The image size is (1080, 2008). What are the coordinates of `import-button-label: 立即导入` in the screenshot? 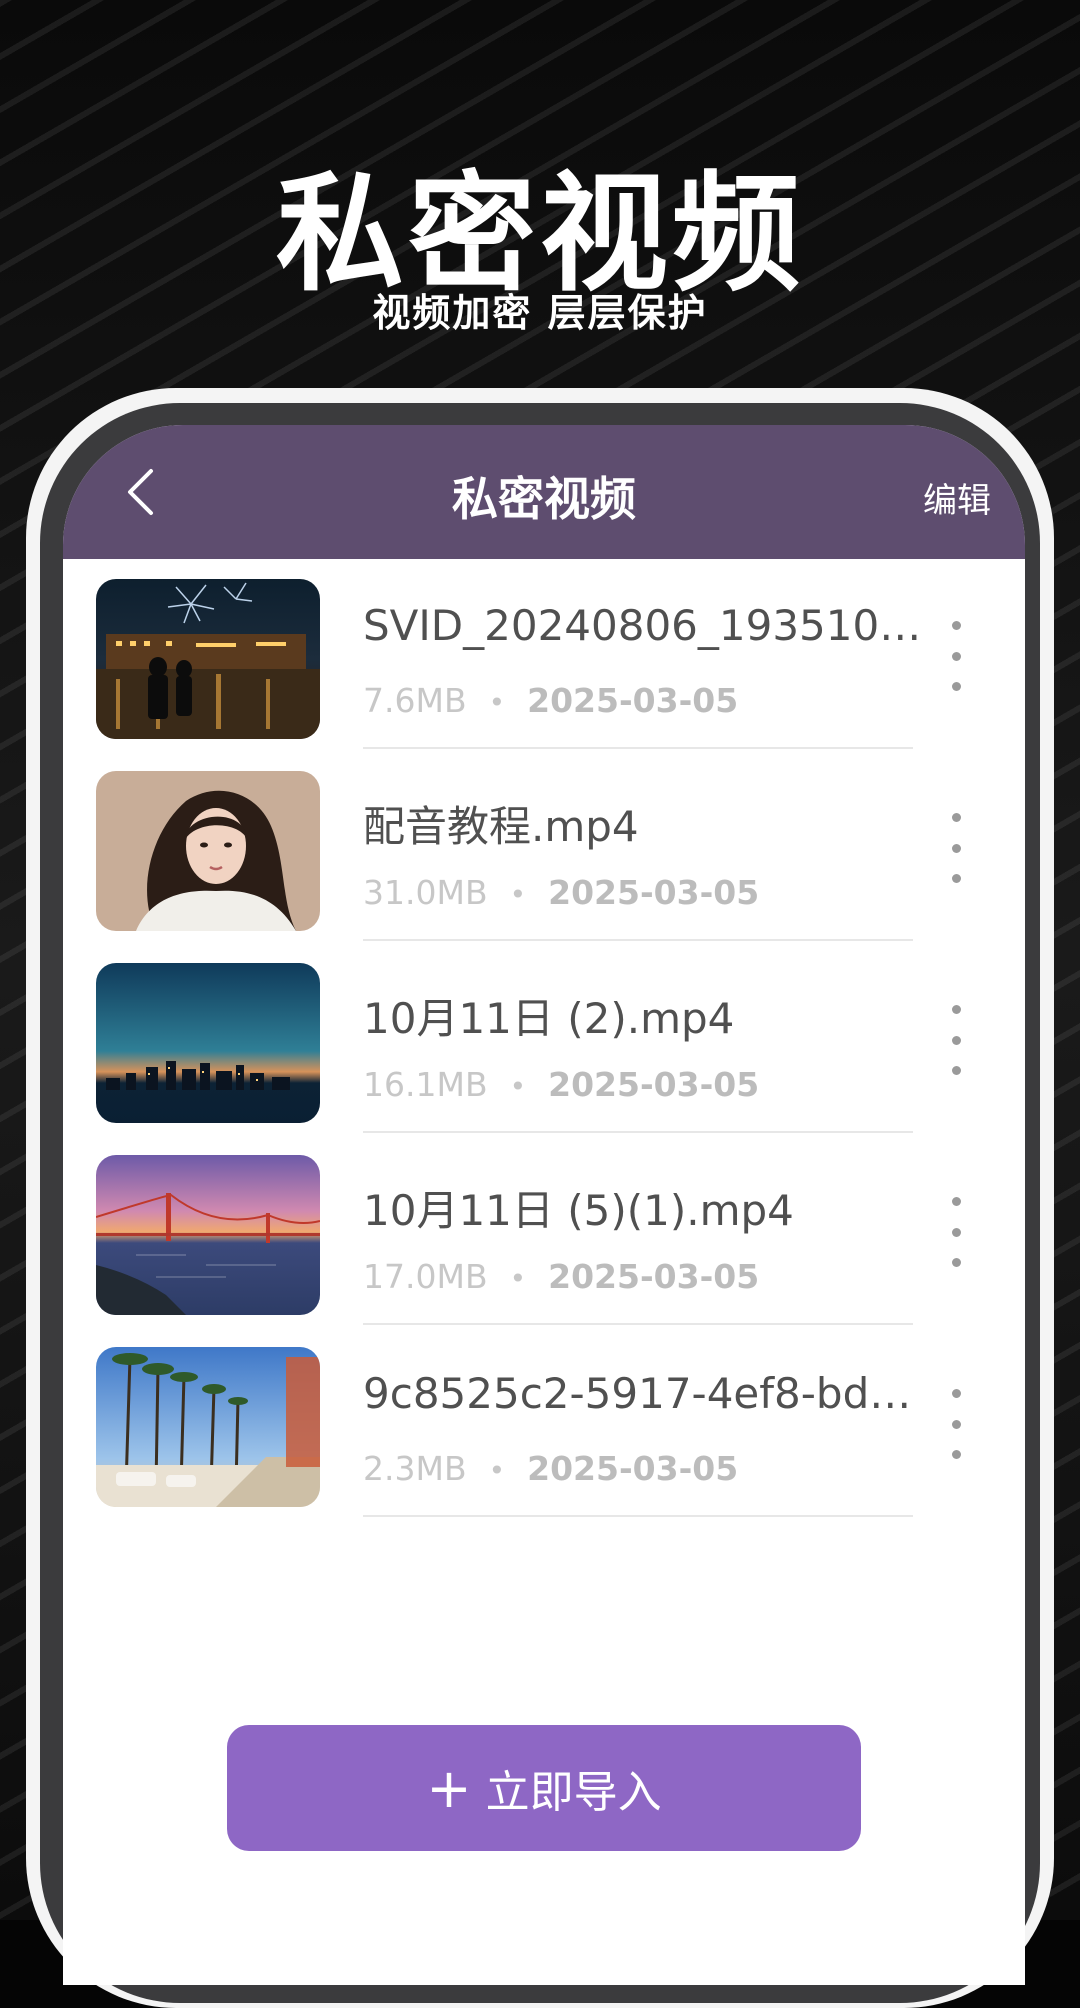 It's located at (573, 1792).